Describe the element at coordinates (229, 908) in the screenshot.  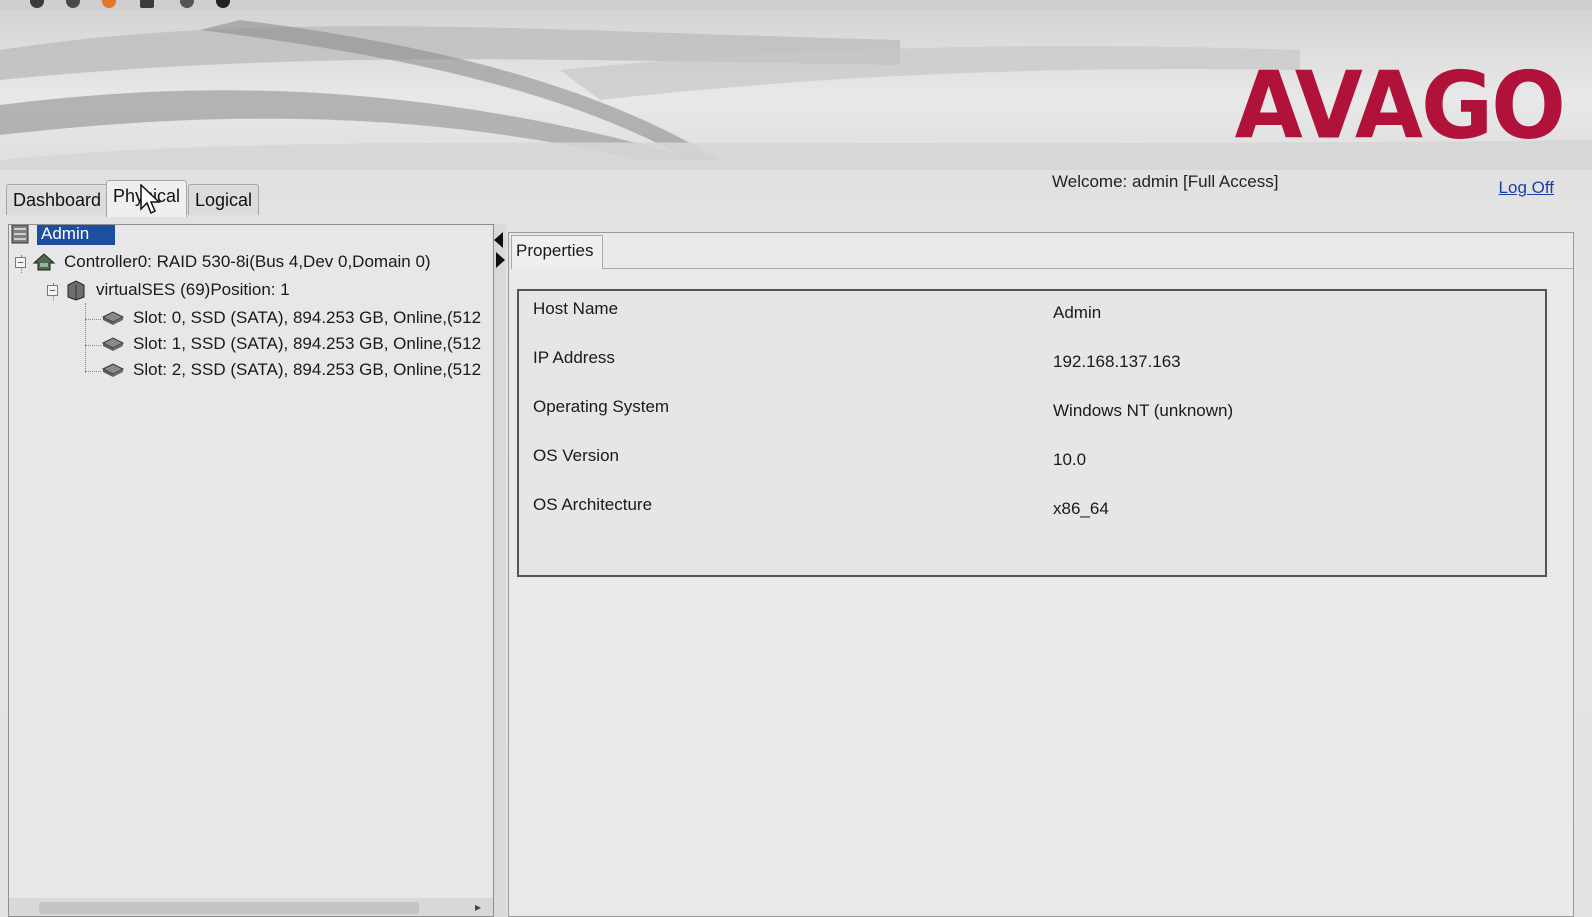
I see `scrollbar-thumb` at that location.